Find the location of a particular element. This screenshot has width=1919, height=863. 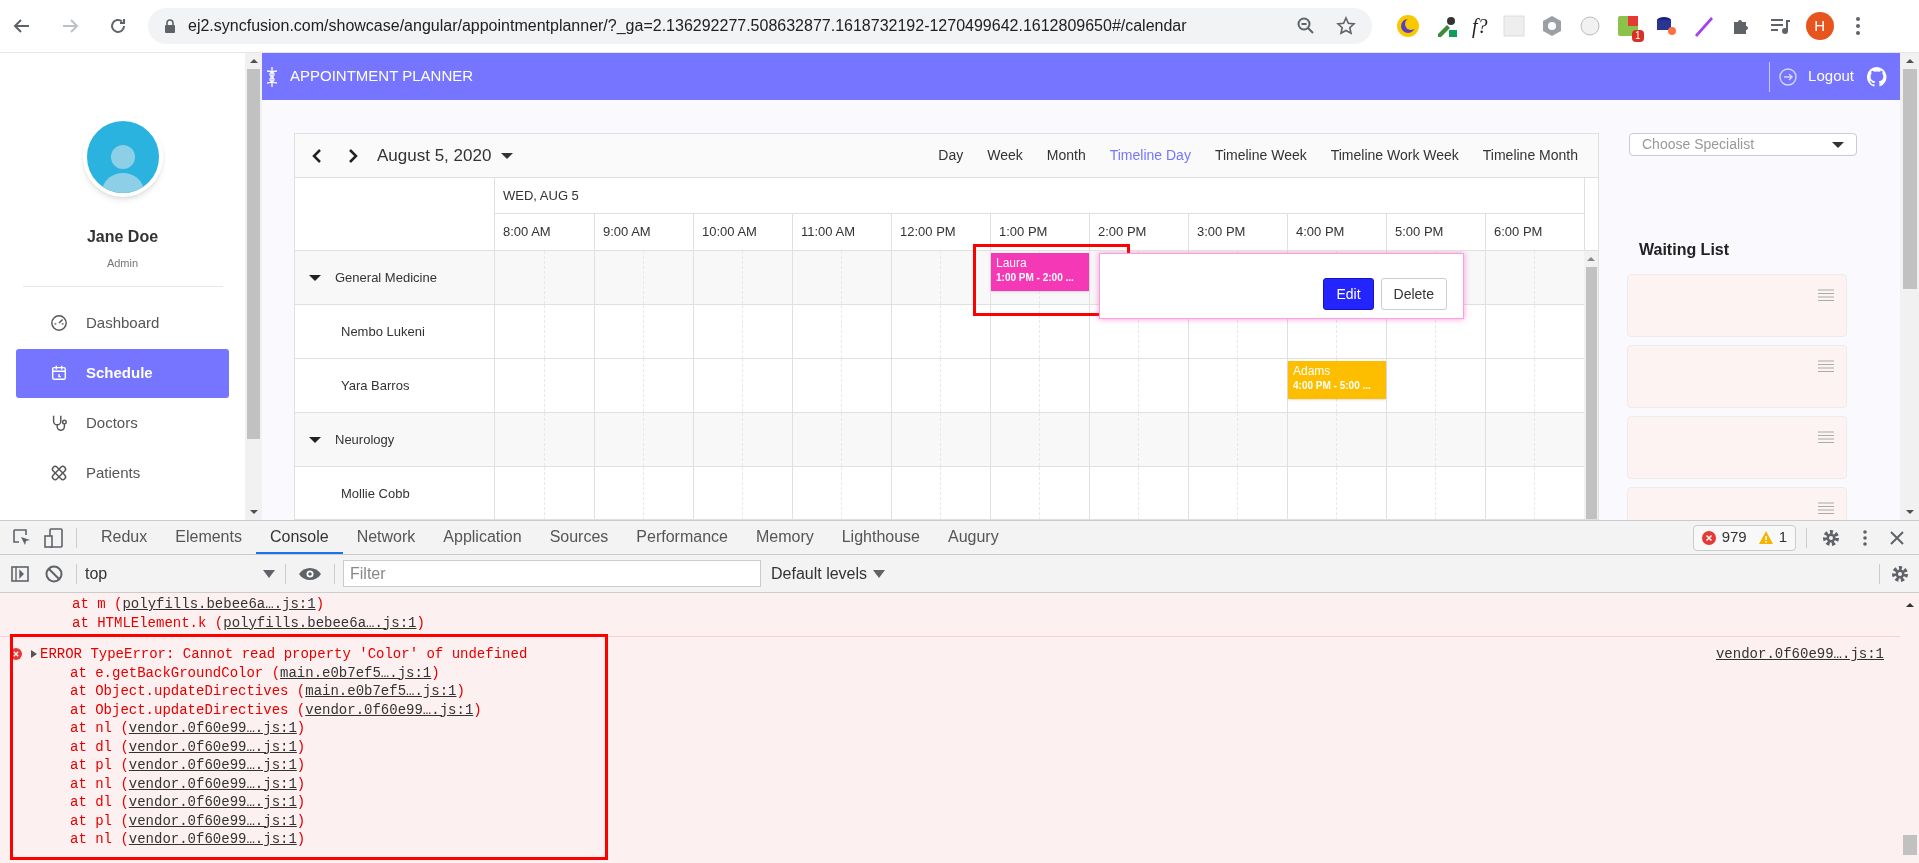

time-label: 10:00 AM is located at coordinates (742, 232).